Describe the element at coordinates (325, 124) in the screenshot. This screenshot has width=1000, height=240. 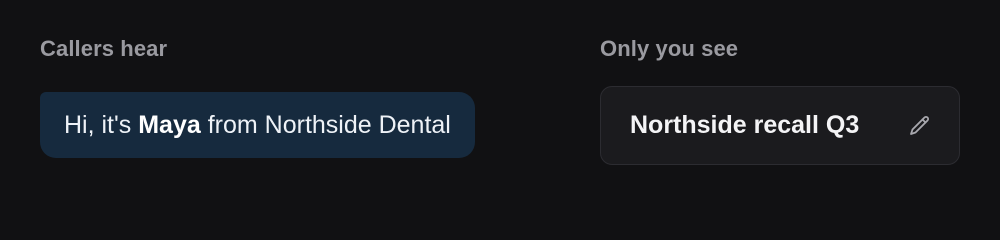
I see `greeting-suffix: from Northside Dental` at that location.